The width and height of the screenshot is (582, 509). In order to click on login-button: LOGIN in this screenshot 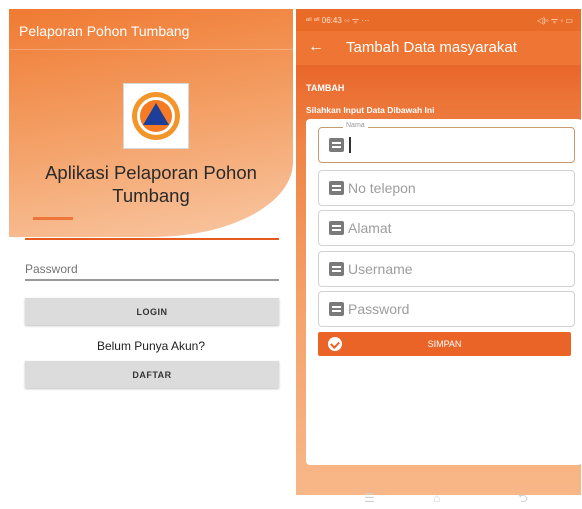, I will do `click(152, 311)`.